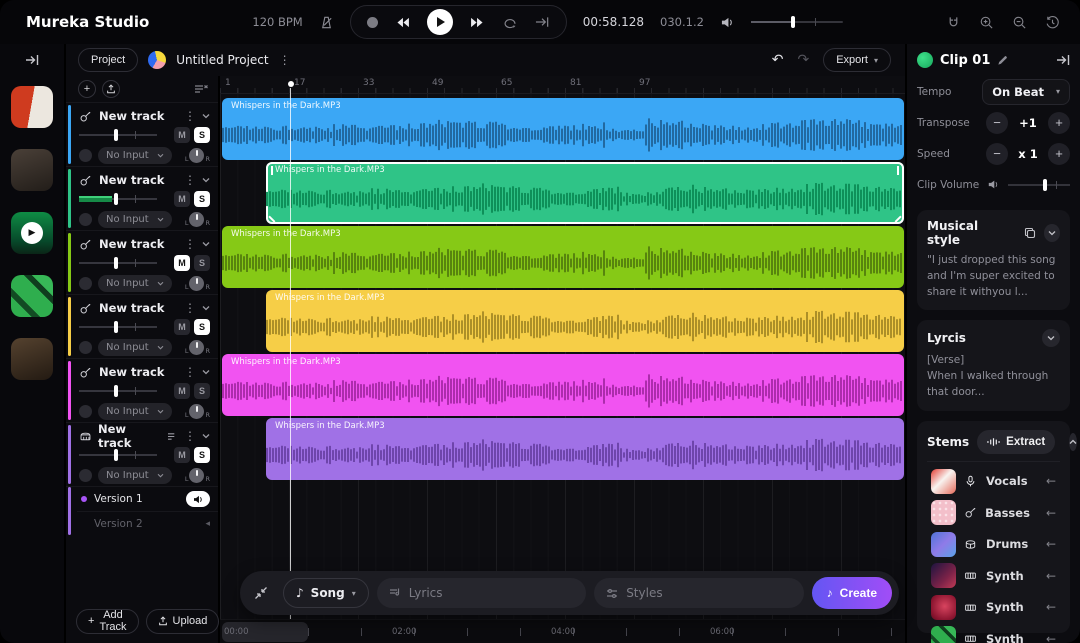  What do you see at coordinates (372, 22) in the screenshot?
I see `record-button` at bounding box center [372, 22].